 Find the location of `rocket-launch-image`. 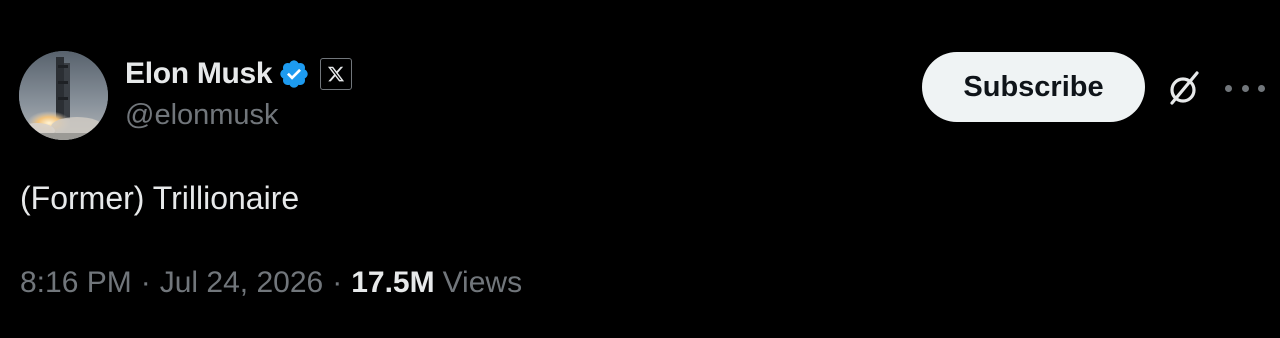

rocket-launch-image is located at coordinates (63, 95).